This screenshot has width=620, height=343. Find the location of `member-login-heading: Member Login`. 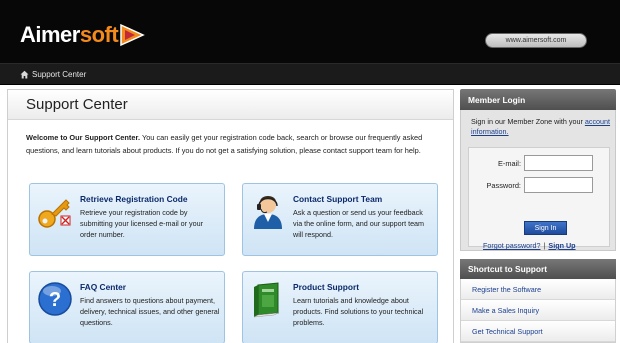

member-login-heading: Member Login is located at coordinates (538, 99).